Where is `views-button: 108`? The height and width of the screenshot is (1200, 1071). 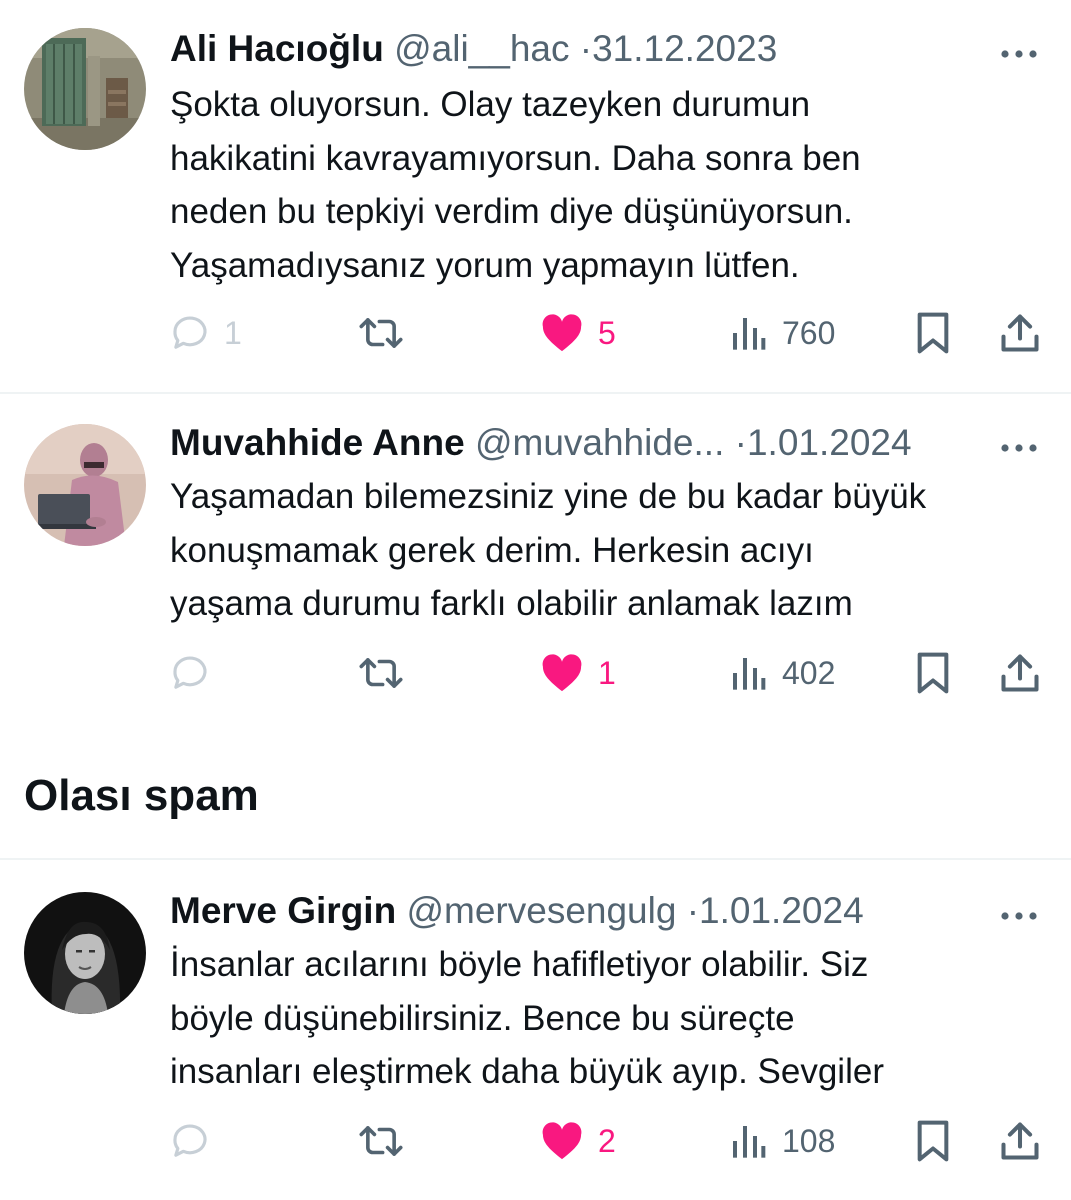
views-button: 108 is located at coordinates (781, 1141).